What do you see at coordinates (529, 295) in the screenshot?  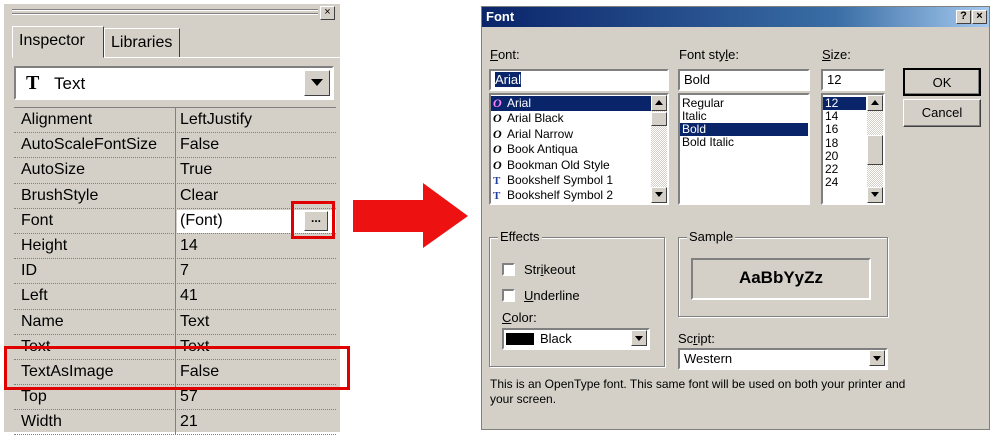 I see `underline-label-mnemonic: U` at bounding box center [529, 295].